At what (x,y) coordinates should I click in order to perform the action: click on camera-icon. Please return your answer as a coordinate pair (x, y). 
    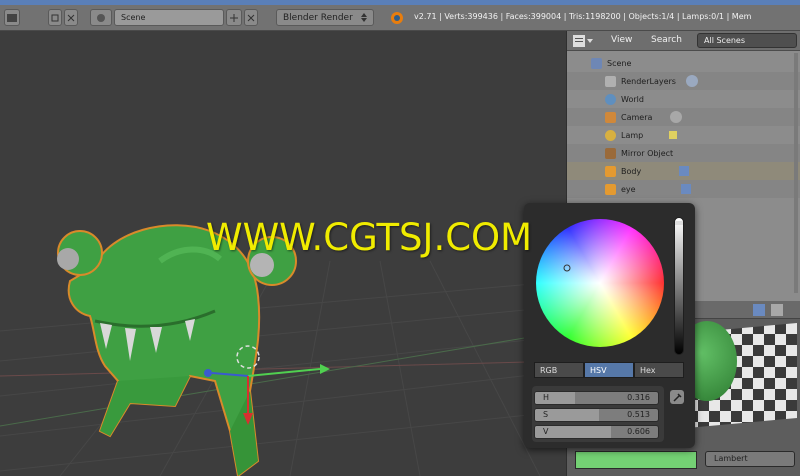
    Looking at the image, I should click on (610, 117).